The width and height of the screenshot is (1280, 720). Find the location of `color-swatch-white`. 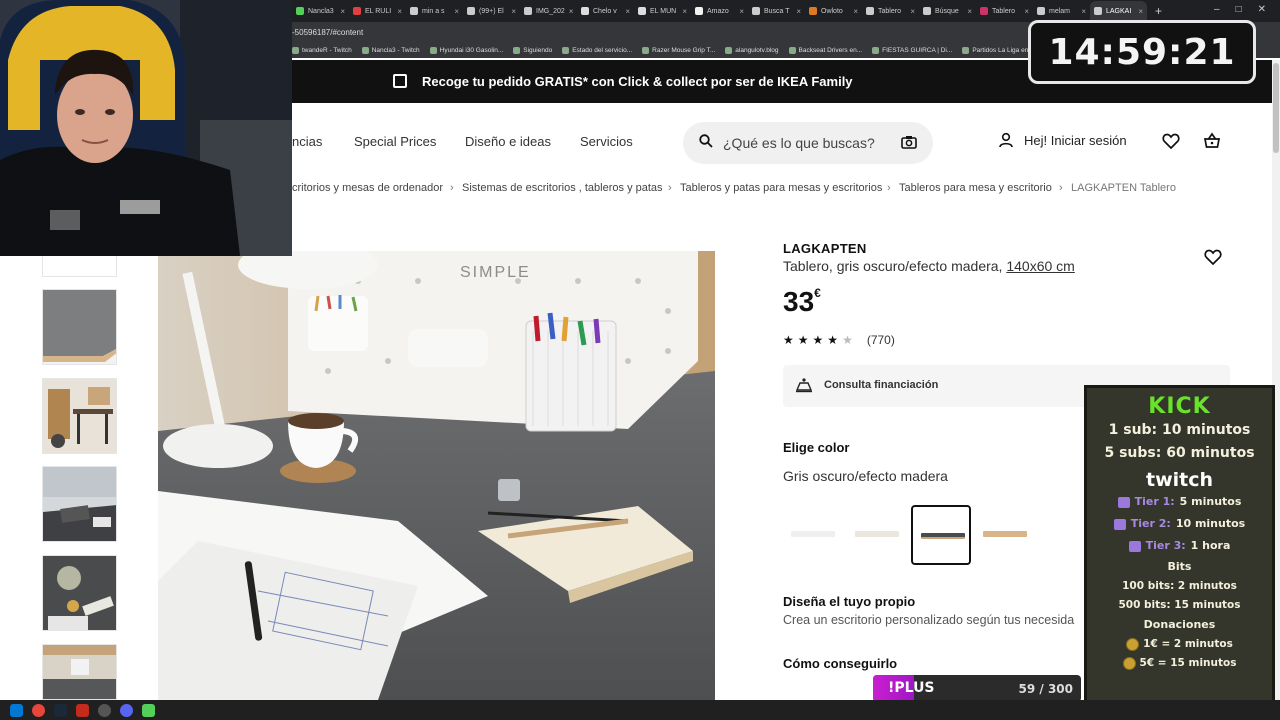

color-swatch-white is located at coordinates (813, 535).